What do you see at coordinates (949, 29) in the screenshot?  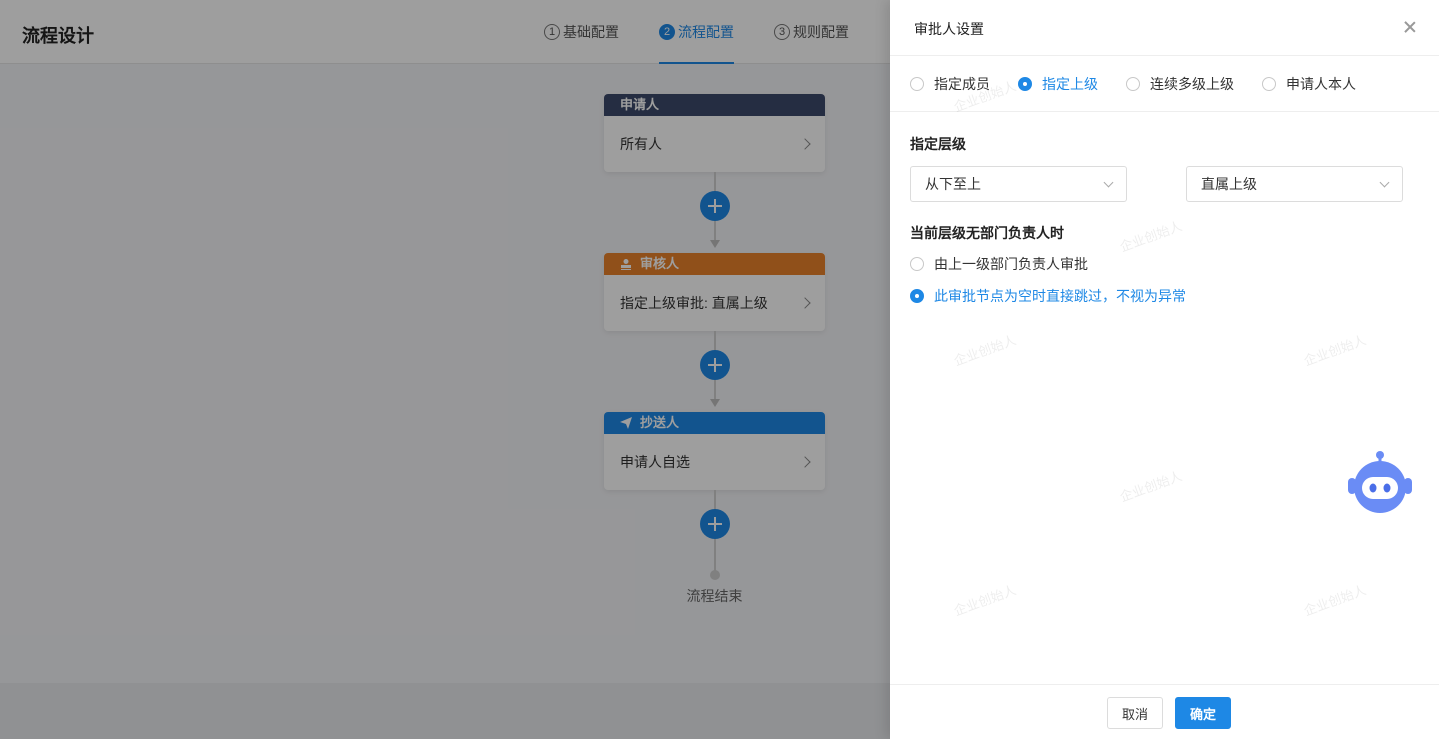 I see `drawer-title: 审批人设置` at bounding box center [949, 29].